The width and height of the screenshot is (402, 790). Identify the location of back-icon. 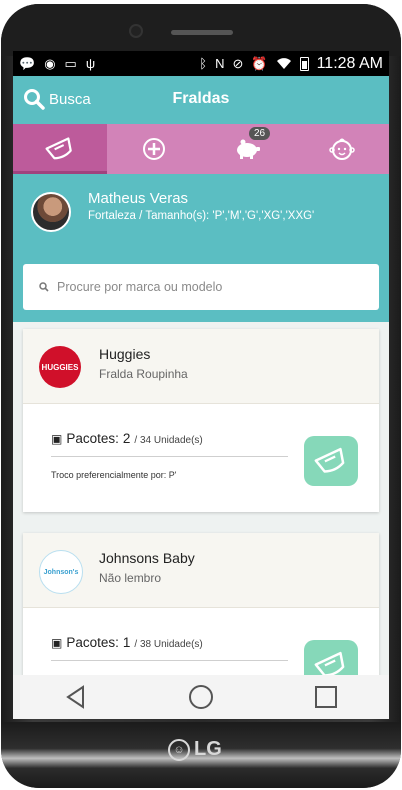
(74, 697).